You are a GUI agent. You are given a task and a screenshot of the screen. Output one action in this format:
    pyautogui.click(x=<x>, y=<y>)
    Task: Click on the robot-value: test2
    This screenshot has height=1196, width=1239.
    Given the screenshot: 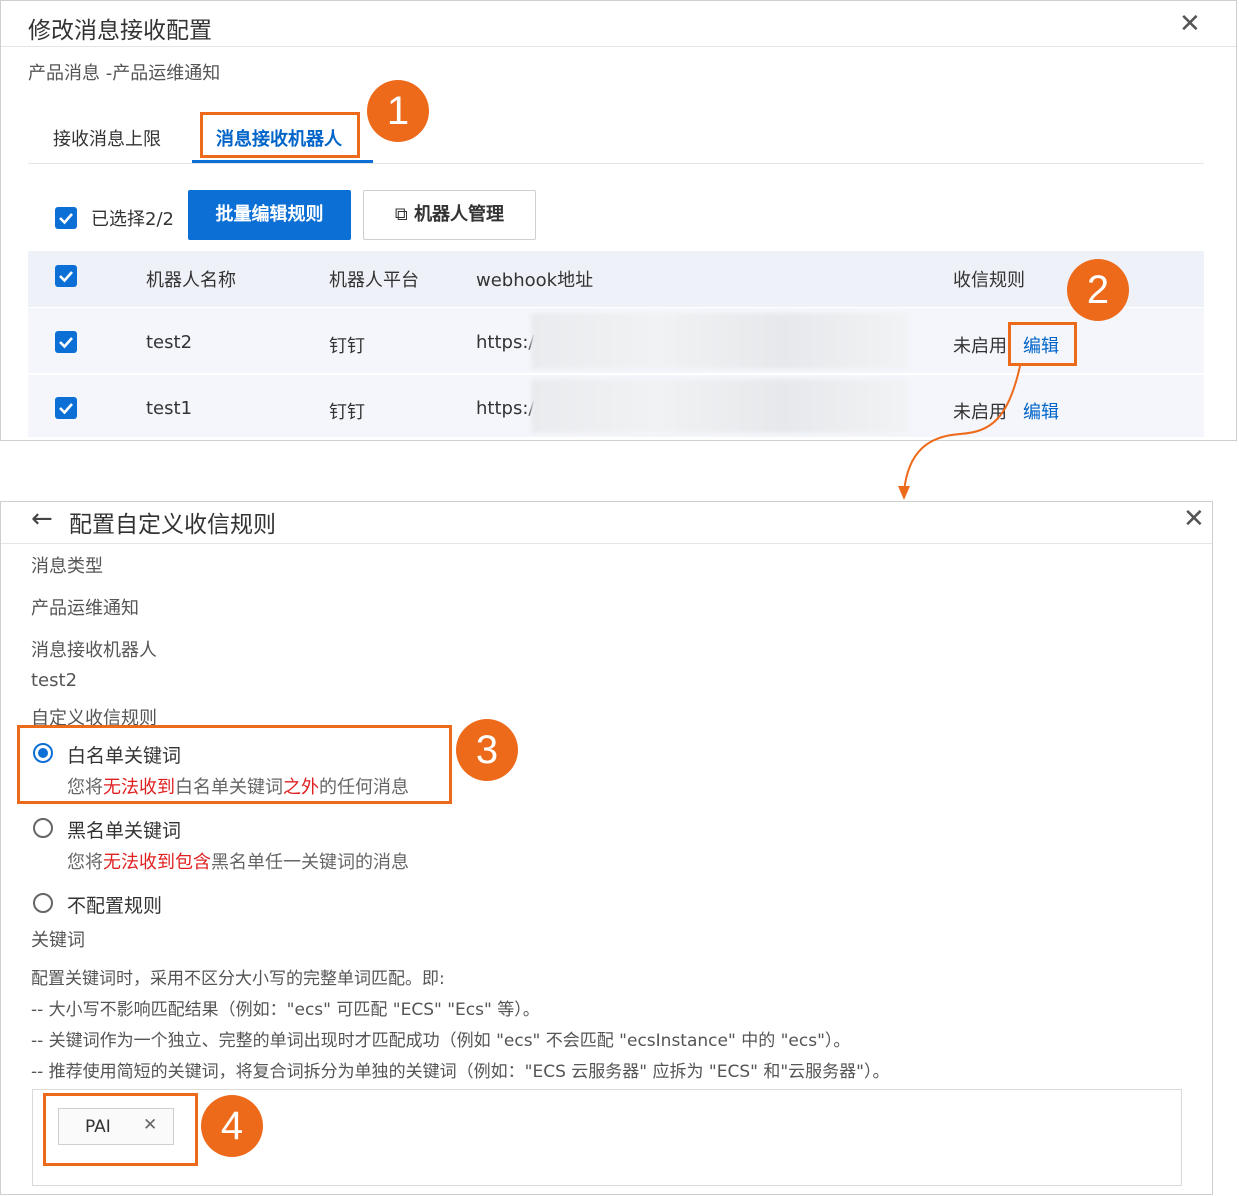 What is the action you would take?
    pyautogui.click(x=54, y=680)
    